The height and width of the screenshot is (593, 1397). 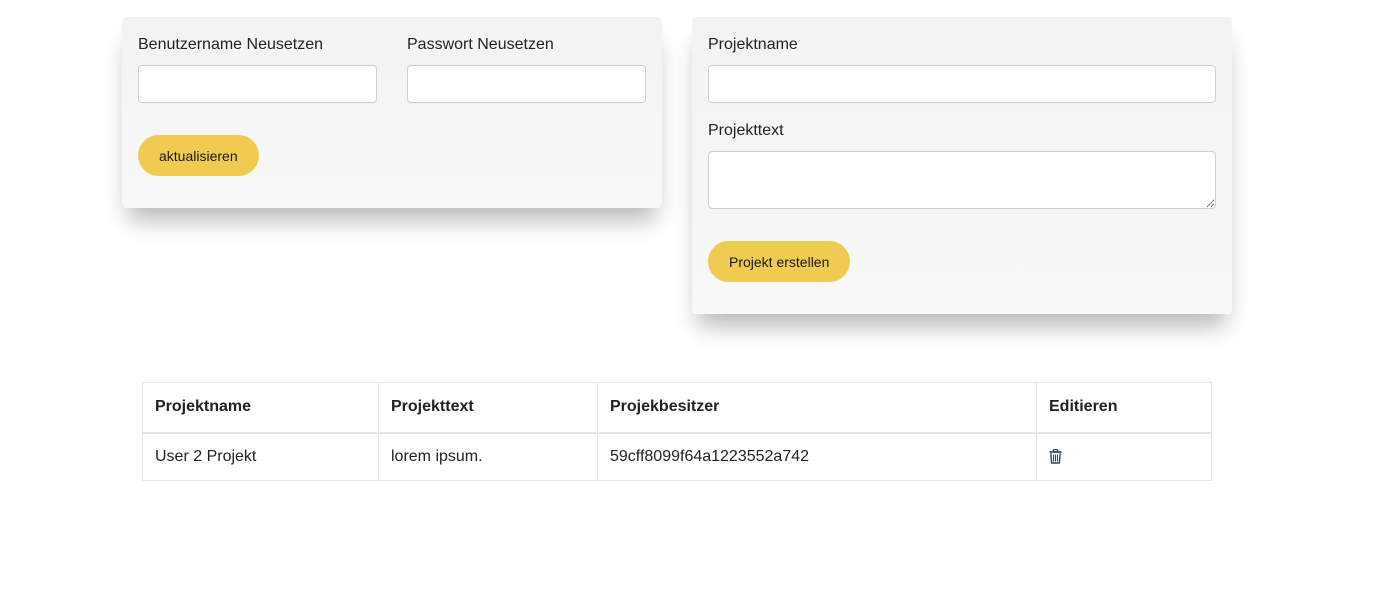 I want to click on password-input, so click(x=526, y=84).